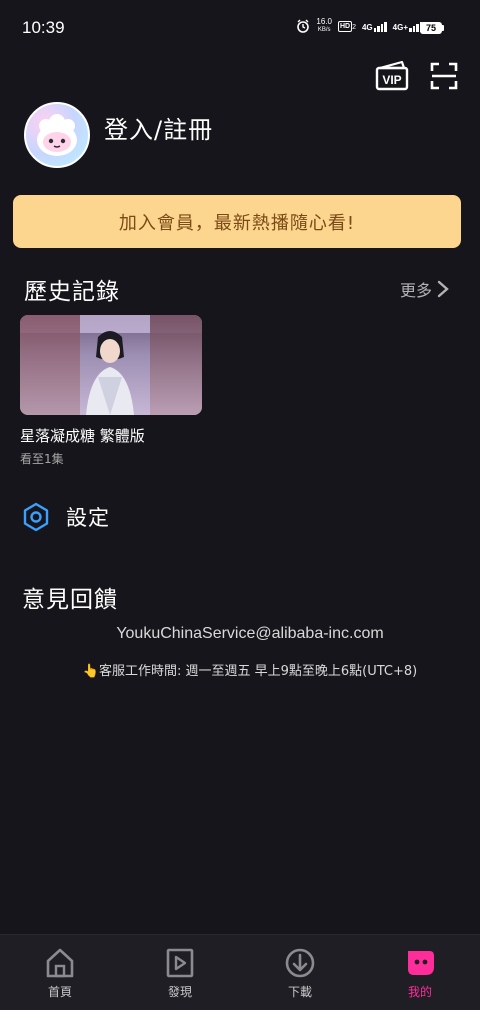 The width and height of the screenshot is (480, 1010). I want to click on status-icons: 16.0 KB/s HD 2 4G 4G+, so click(359, 26).